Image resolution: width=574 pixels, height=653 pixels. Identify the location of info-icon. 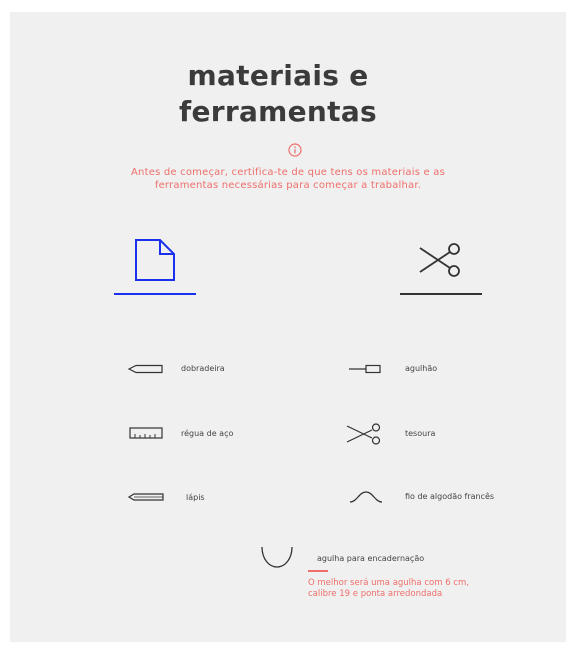
(295, 150).